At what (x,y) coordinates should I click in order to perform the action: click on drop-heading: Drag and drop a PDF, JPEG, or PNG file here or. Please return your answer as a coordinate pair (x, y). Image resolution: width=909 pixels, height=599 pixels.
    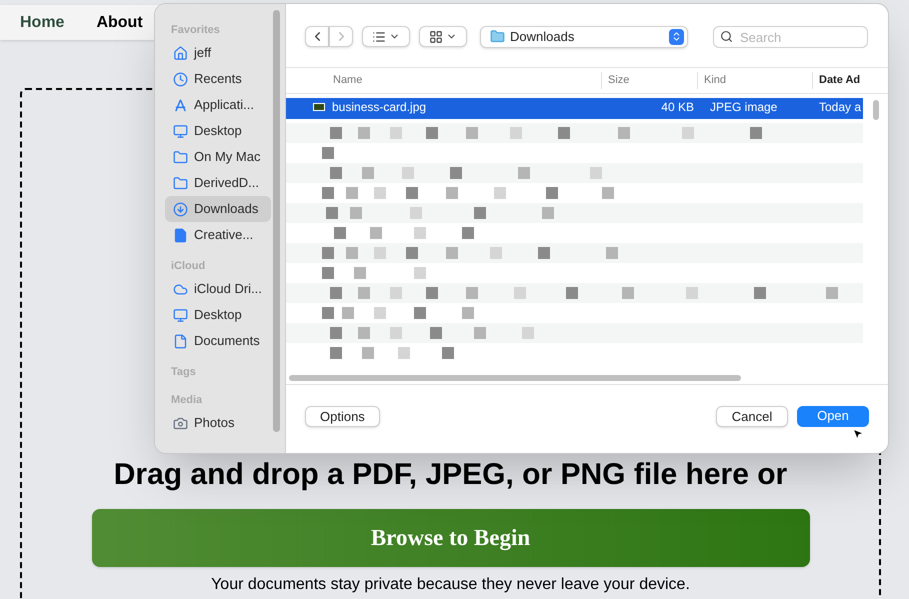
    Looking at the image, I should click on (451, 475).